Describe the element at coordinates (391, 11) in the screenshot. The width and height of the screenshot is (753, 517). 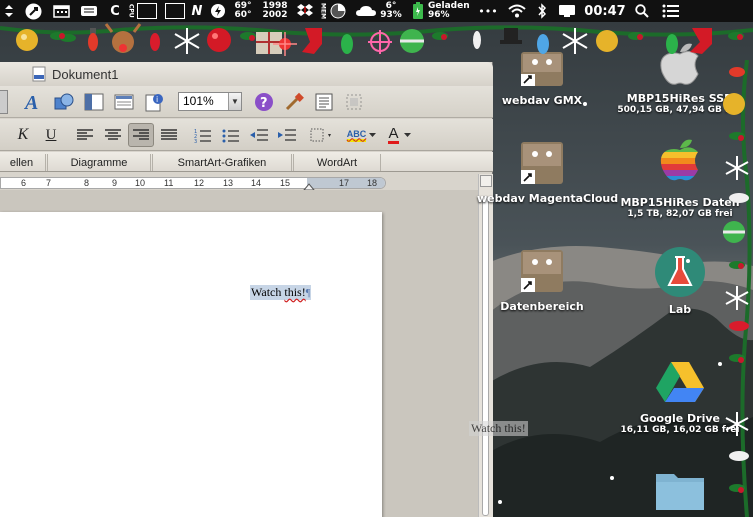
I see `weather-readout: 6° 93%` at that location.